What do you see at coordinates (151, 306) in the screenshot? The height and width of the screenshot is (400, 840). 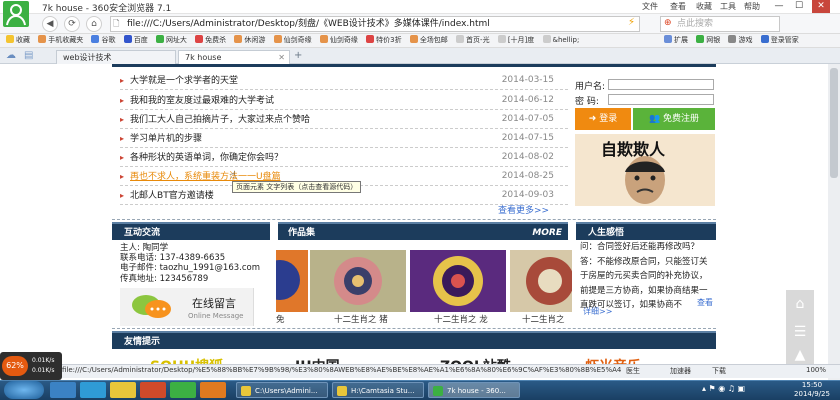 I see `chat-bubble-icon` at bounding box center [151, 306].